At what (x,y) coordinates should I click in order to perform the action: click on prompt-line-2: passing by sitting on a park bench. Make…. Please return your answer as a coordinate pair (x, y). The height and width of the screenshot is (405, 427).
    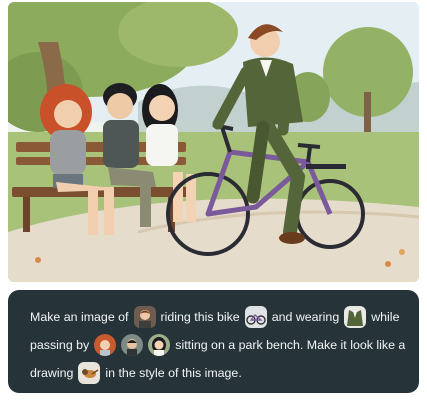
    Looking at the image, I should click on (220, 345).